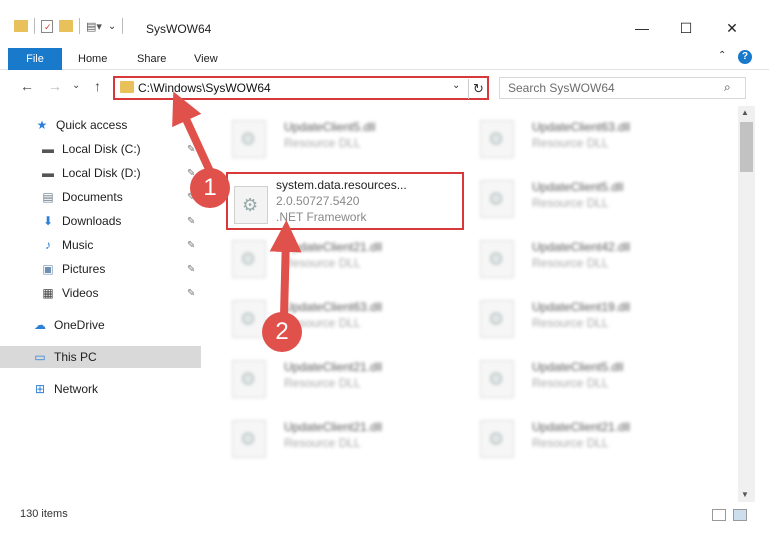 The width and height of the screenshot is (769, 533). What do you see at coordinates (48, 149) in the screenshot?
I see `drive-icon: ▬` at bounding box center [48, 149].